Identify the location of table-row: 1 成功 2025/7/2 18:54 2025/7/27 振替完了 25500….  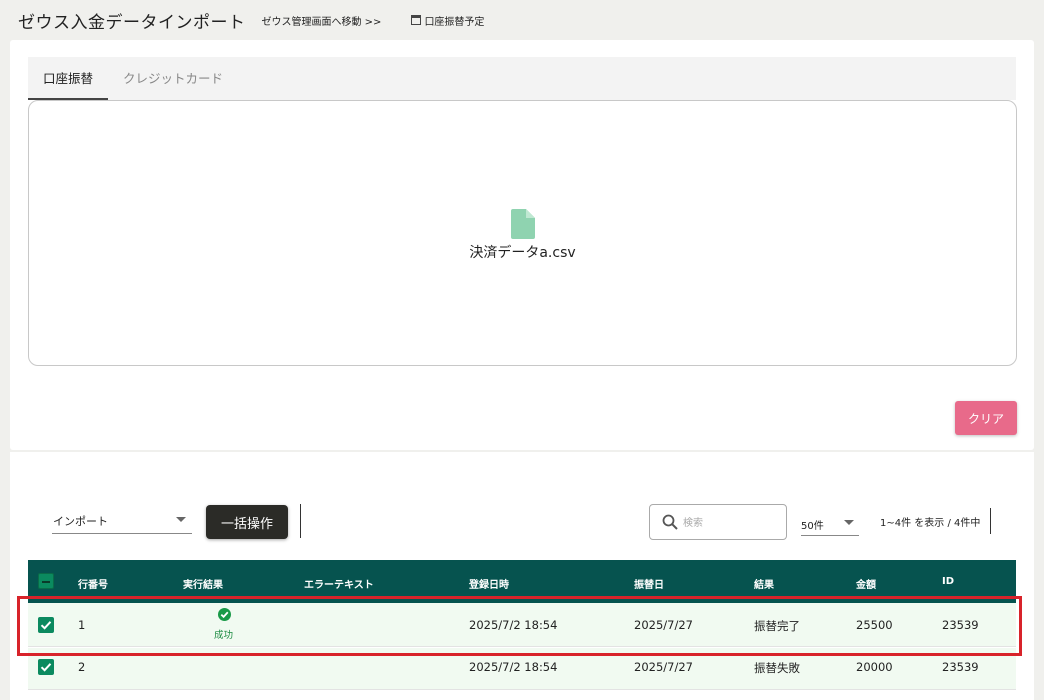
(522, 625).